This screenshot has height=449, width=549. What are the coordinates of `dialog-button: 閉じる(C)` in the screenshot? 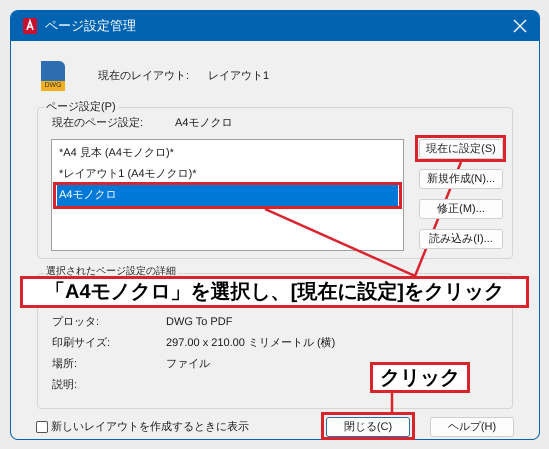 It's located at (368, 427).